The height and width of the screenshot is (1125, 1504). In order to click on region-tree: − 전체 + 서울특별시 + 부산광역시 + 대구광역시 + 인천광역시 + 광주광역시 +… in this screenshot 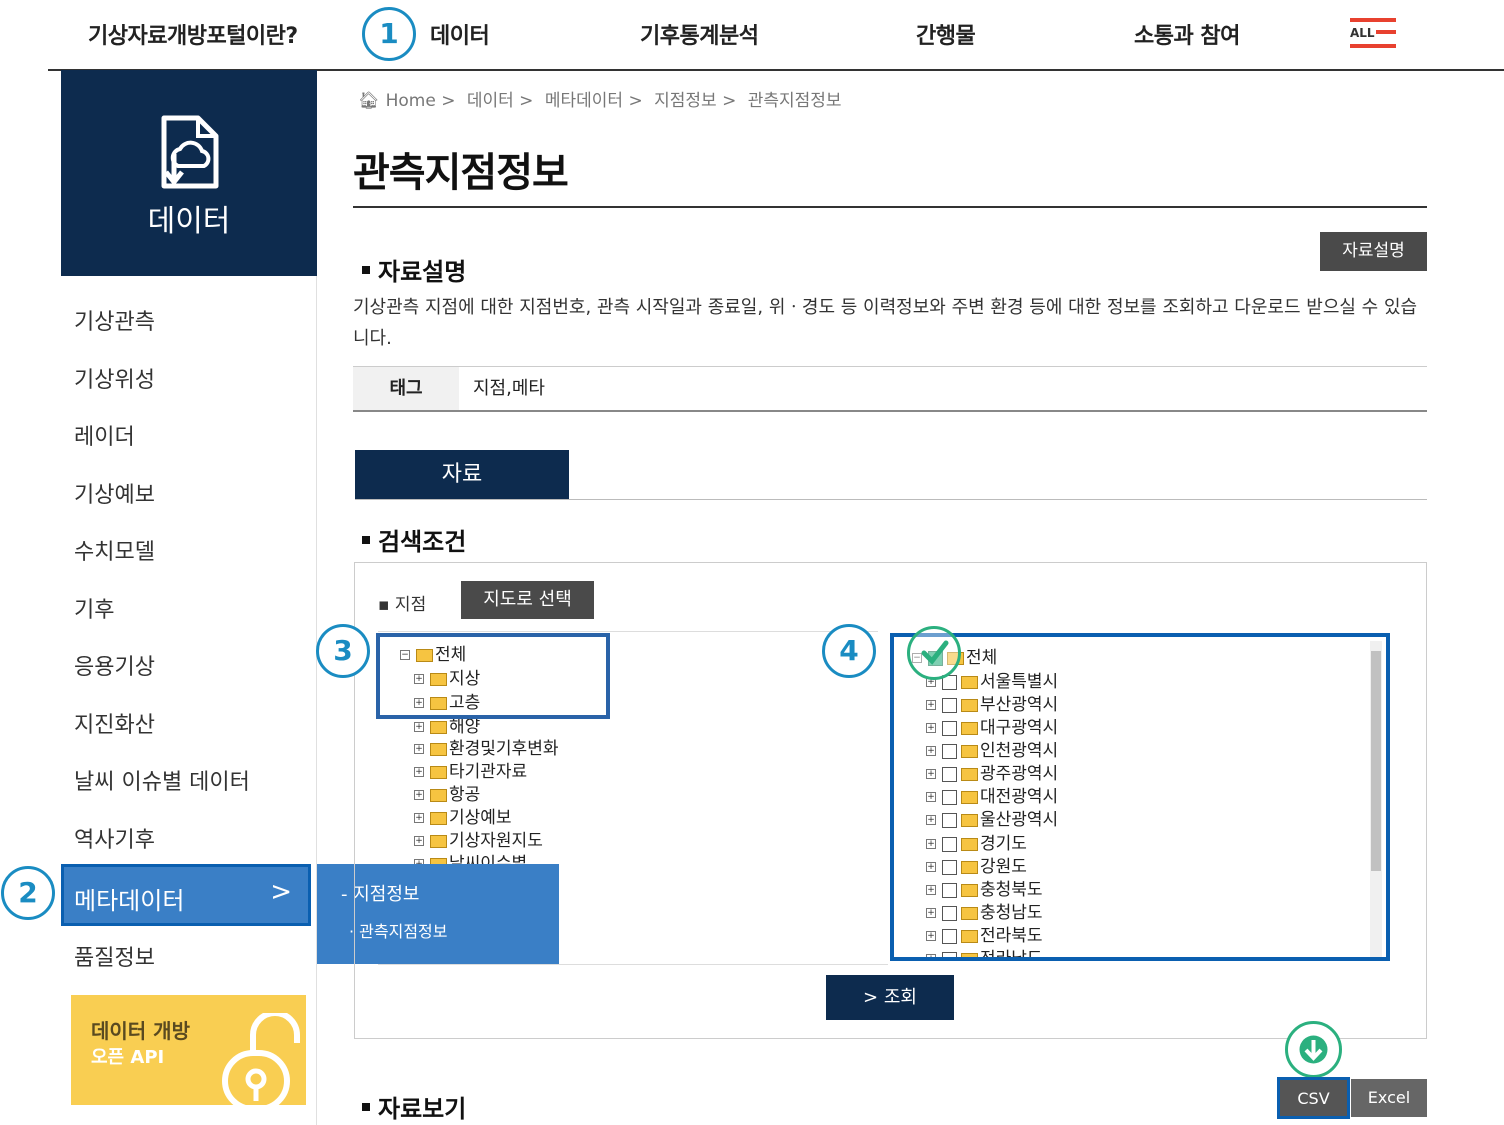, I will do `click(1140, 797)`.